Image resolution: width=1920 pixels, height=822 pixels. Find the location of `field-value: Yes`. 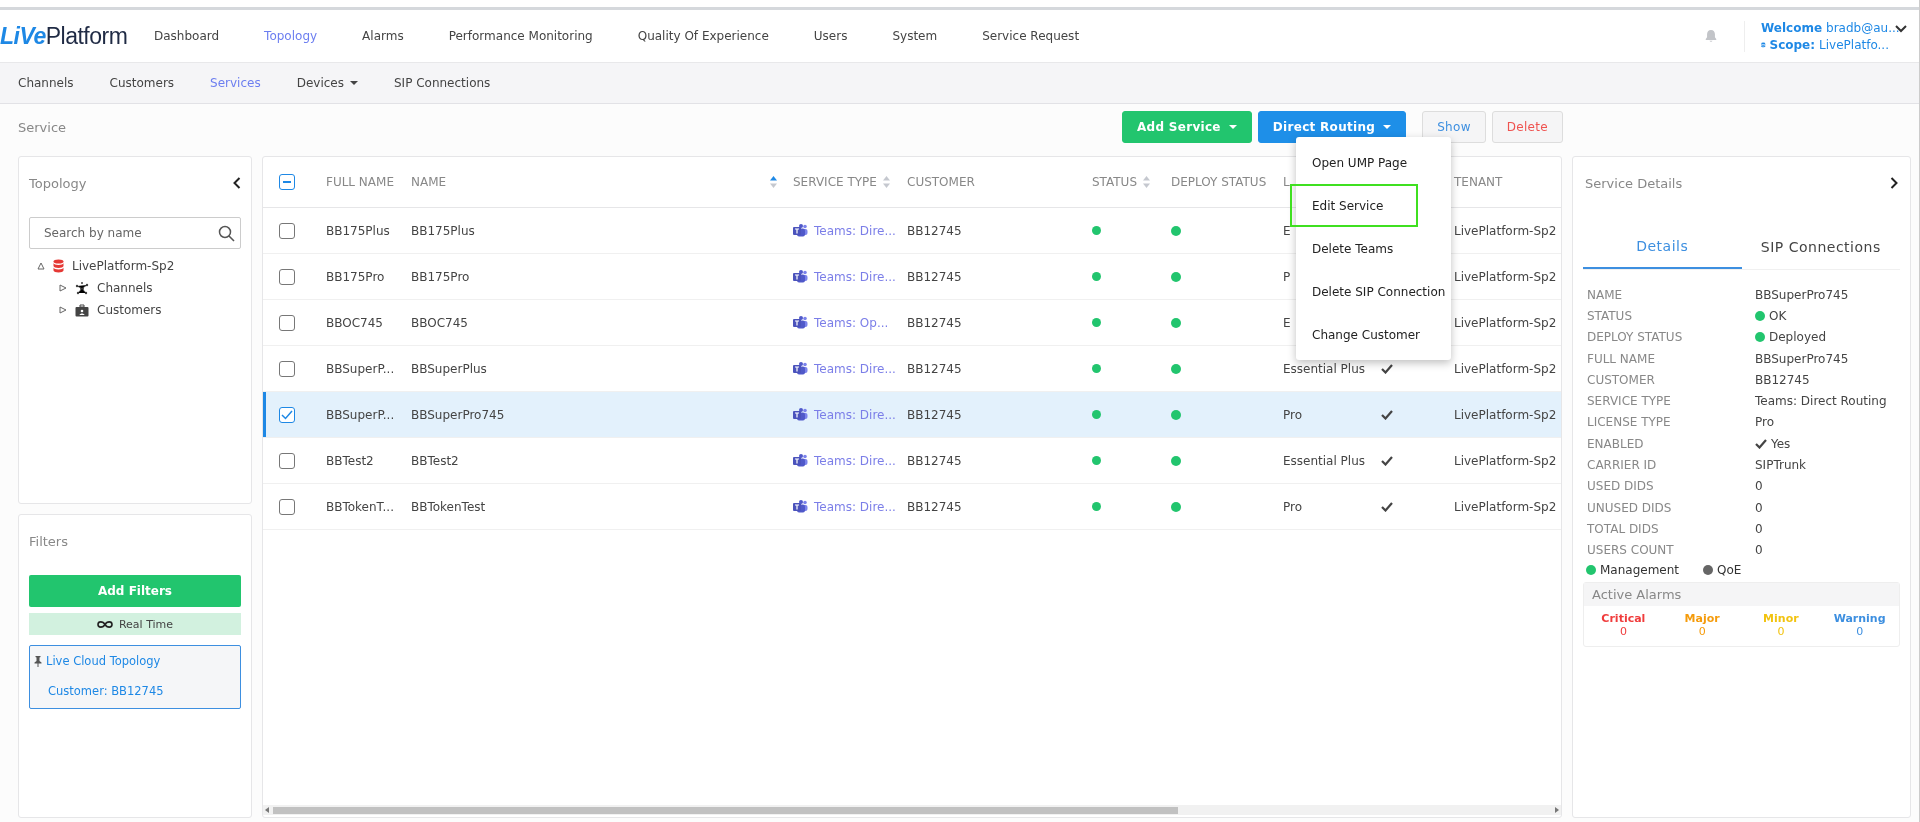

field-value: Yes is located at coordinates (1781, 443).